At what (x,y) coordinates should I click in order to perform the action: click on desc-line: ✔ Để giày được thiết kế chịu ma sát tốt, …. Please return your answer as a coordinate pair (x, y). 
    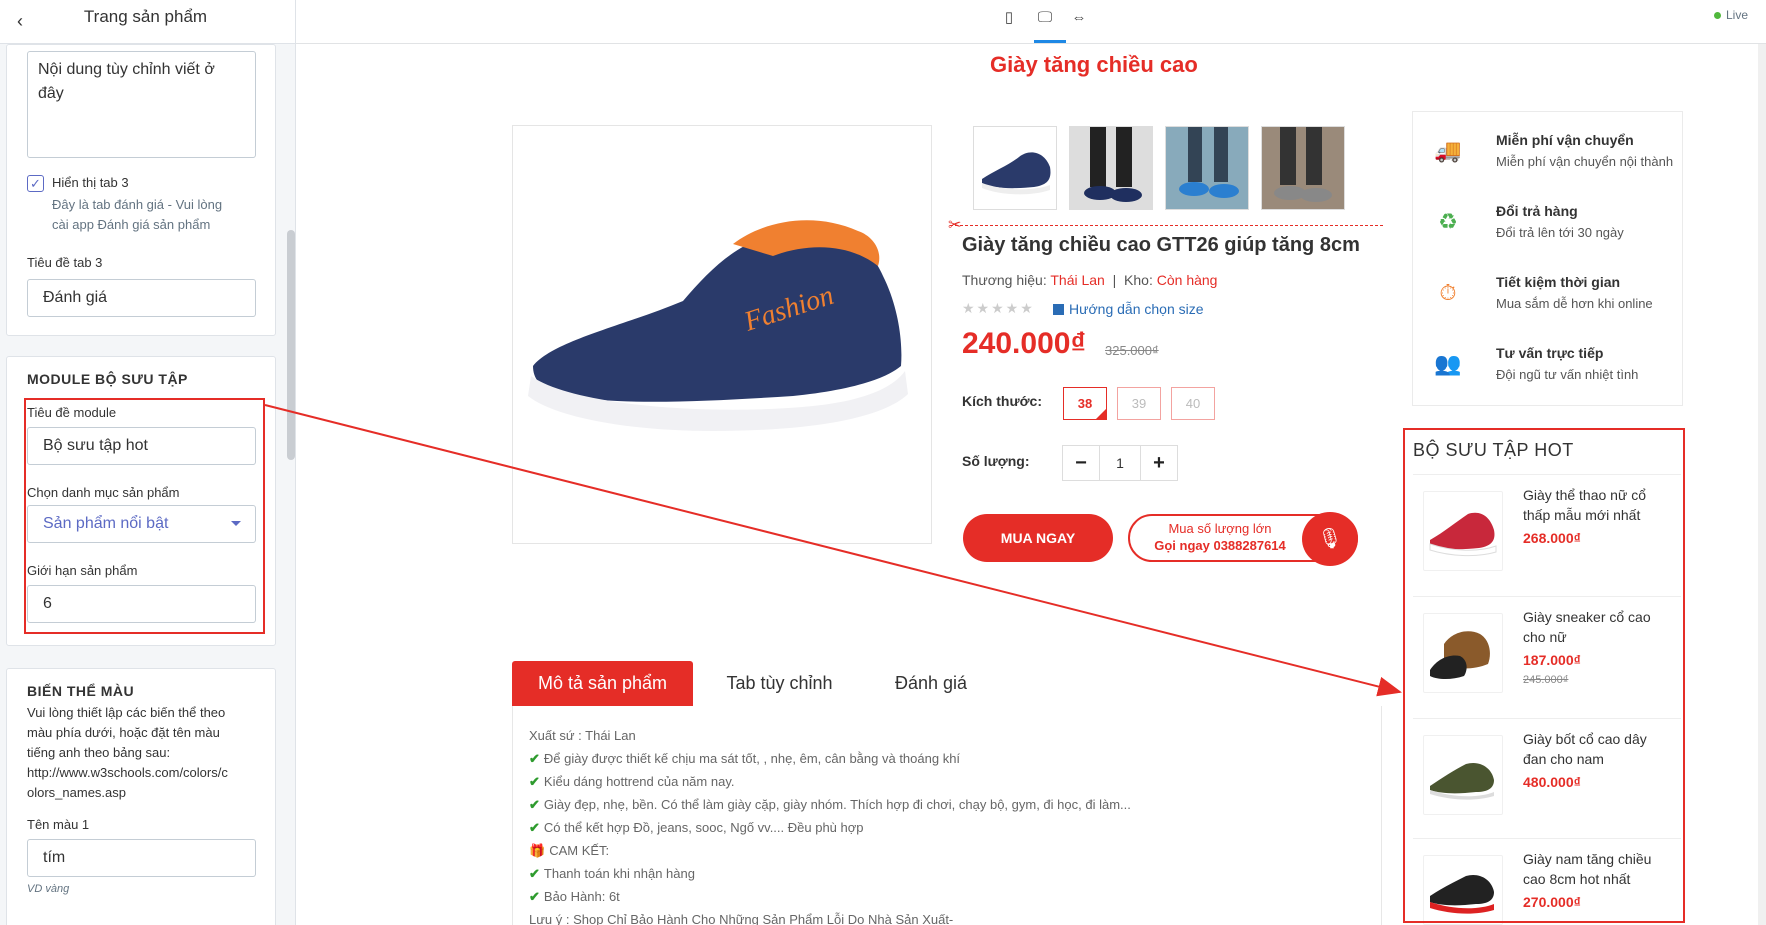
    Looking at the image, I should click on (744, 759).